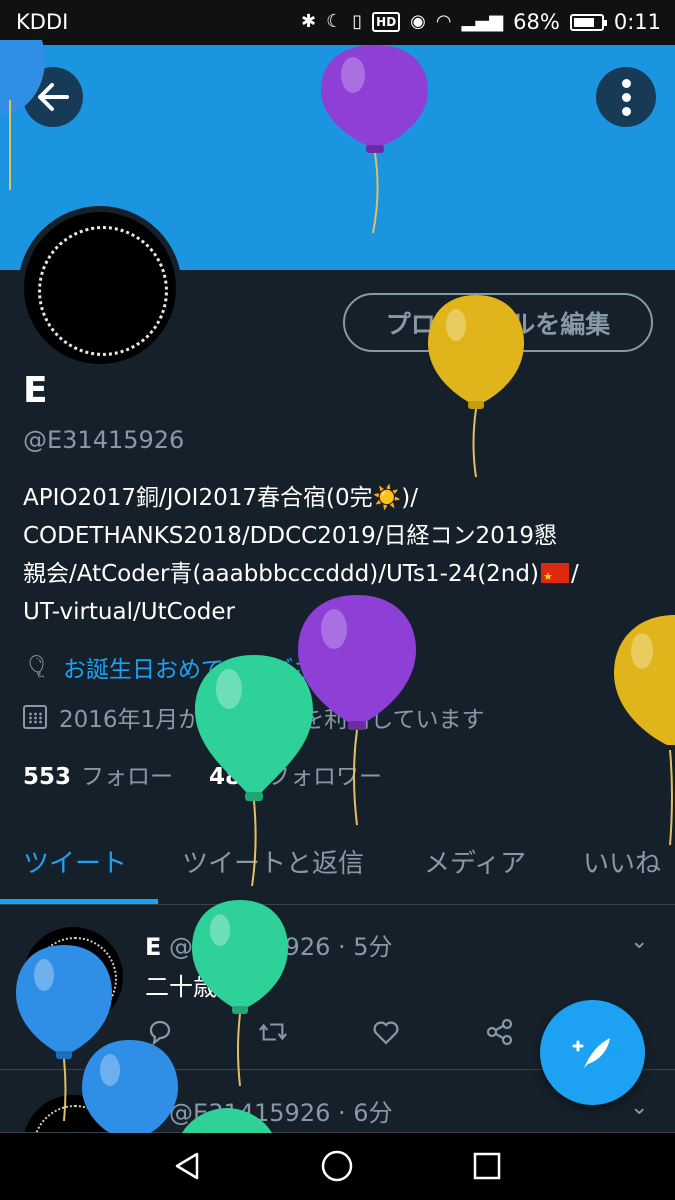 The width and height of the screenshot is (675, 1200). Describe the element at coordinates (281, 1113) in the screenshot. I see `tweet-meta: @E31415926 · 6分` at that location.